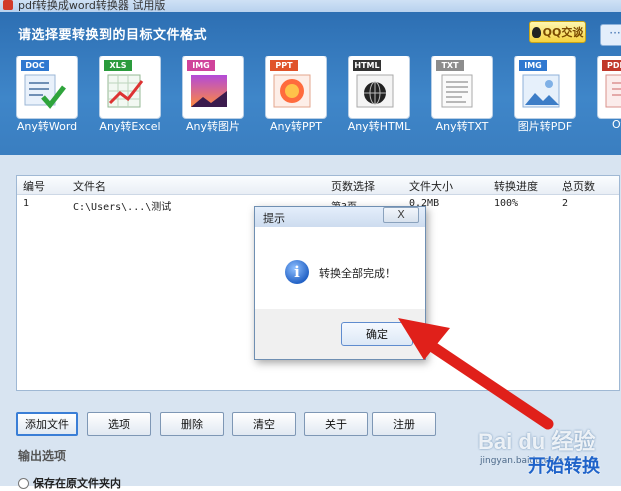 Image resolution: width=621 pixels, height=491 pixels. I want to click on ok-button: 确定, so click(377, 334).